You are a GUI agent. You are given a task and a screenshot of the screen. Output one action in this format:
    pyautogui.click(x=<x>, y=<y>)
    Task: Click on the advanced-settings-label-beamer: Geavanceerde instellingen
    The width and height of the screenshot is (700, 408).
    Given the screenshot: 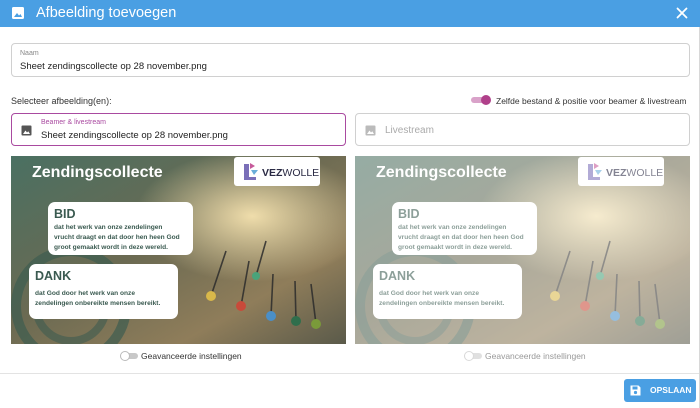 What is the action you would take?
    pyautogui.click(x=191, y=356)
    